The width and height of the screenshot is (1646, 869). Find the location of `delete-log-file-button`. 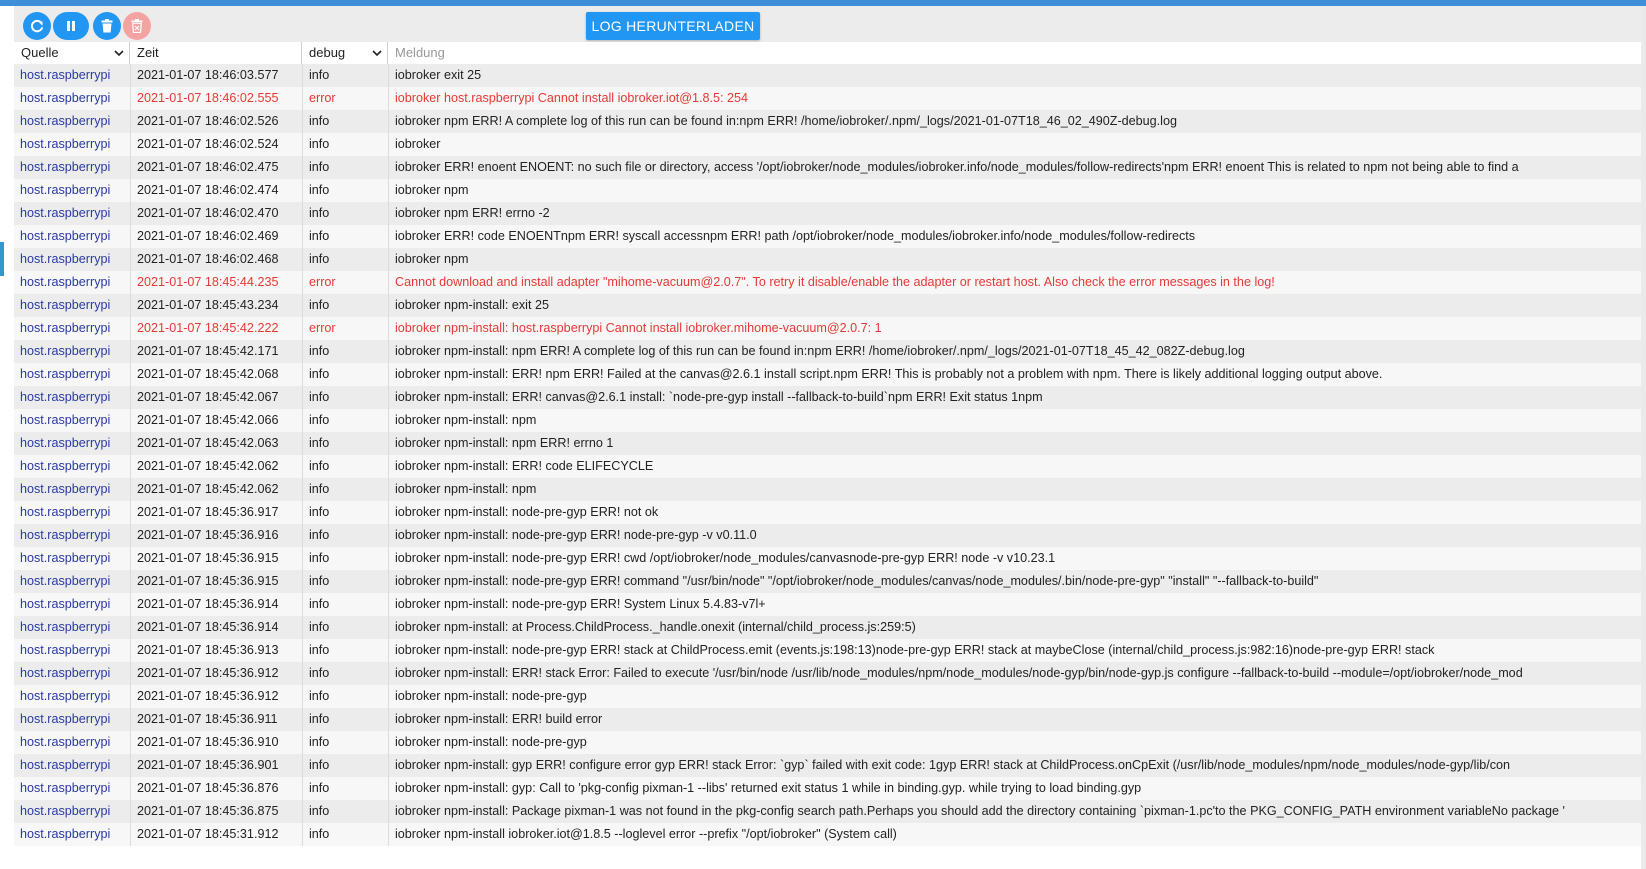

delete-log-file-button is located at coordinates (137, 26).